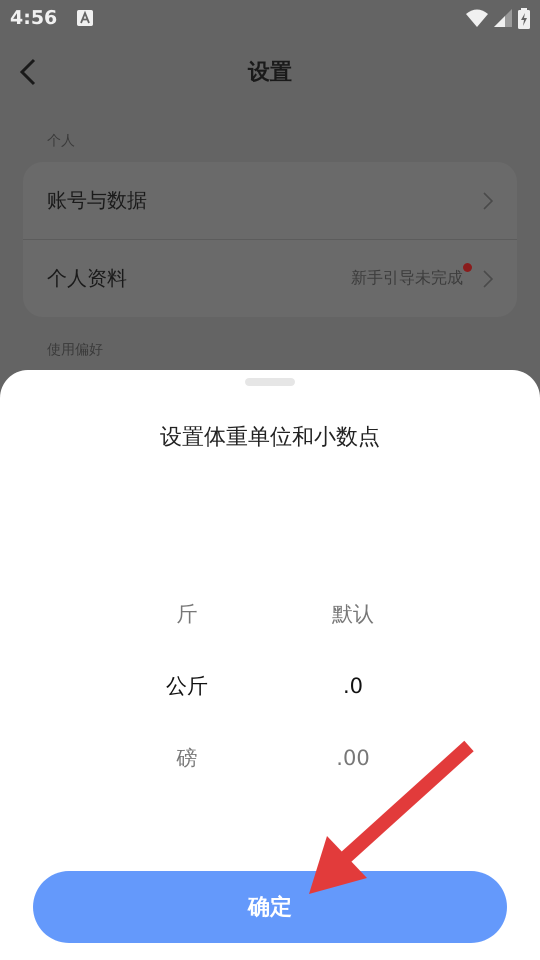  What do you see at coordinates (270, 200) in the screenshot?
I see `settings-row: 账号与数据` at bounding box center [270, 200].